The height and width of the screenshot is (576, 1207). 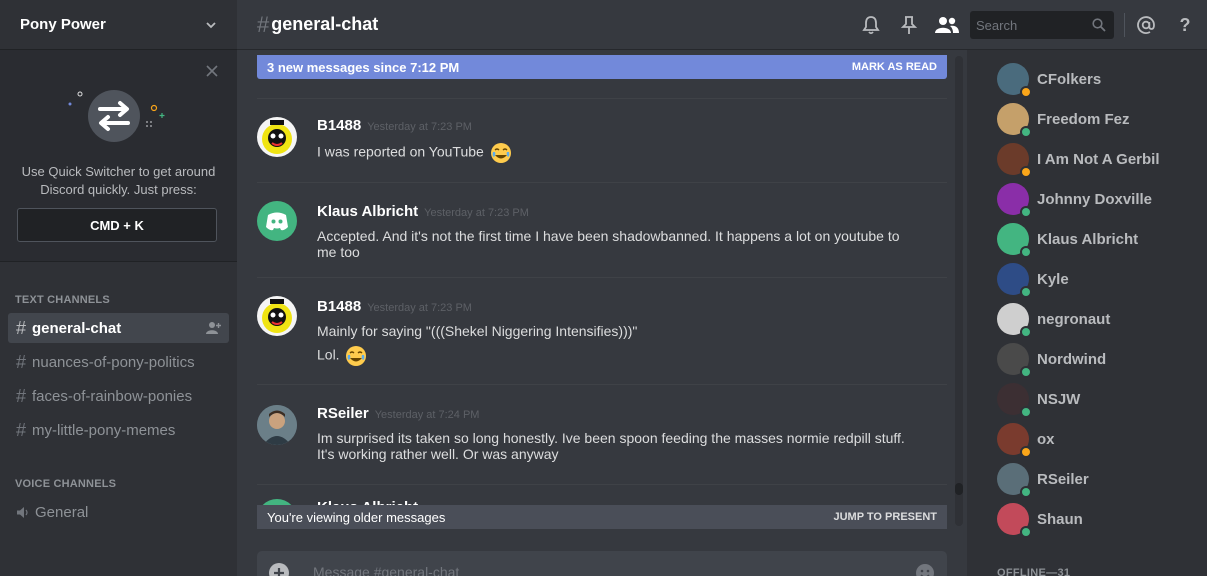 What do you see at coordinates (885, 517) in the screenshot?
I see `jump-to-present-button: JUMP TO PRESENT` at bounding box center [885, 517].